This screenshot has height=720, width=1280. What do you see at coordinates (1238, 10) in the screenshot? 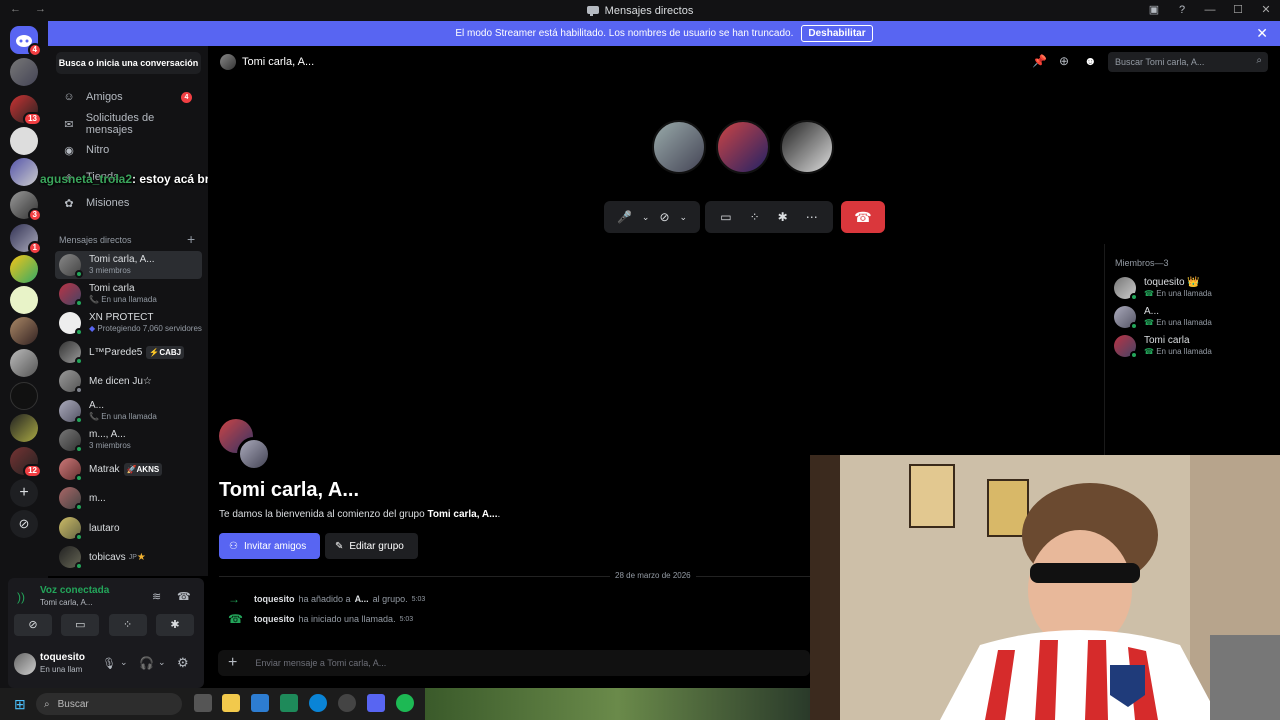
I see `maximize-button: ☐` at bounding box center [1238, 10].